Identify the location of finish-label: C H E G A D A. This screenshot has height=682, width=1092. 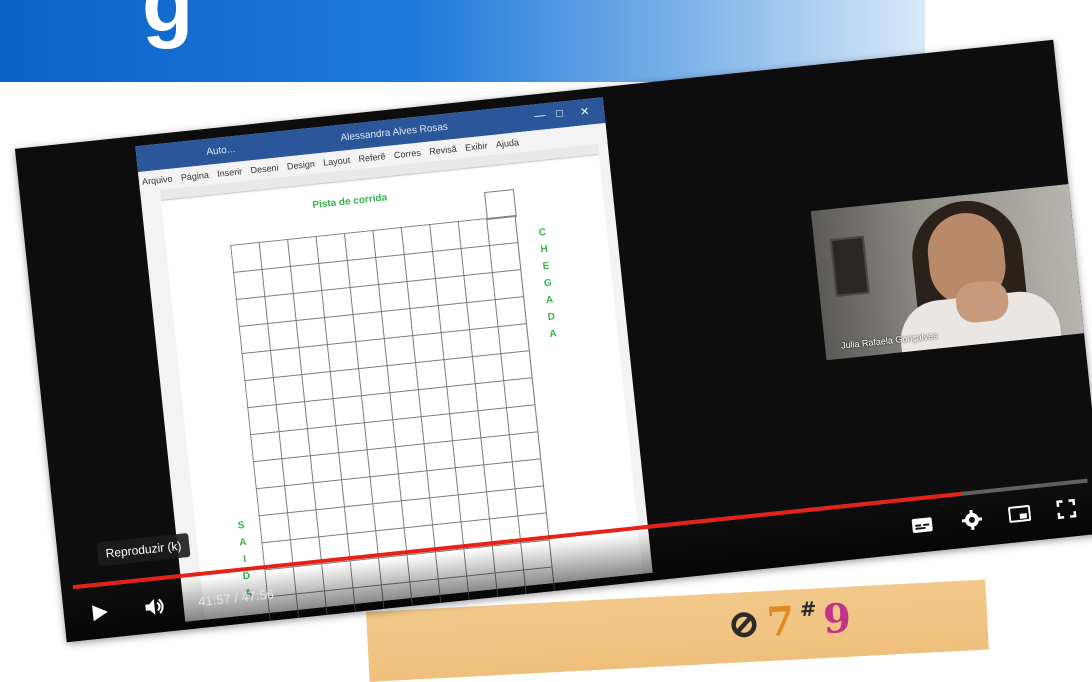
(548, 283).